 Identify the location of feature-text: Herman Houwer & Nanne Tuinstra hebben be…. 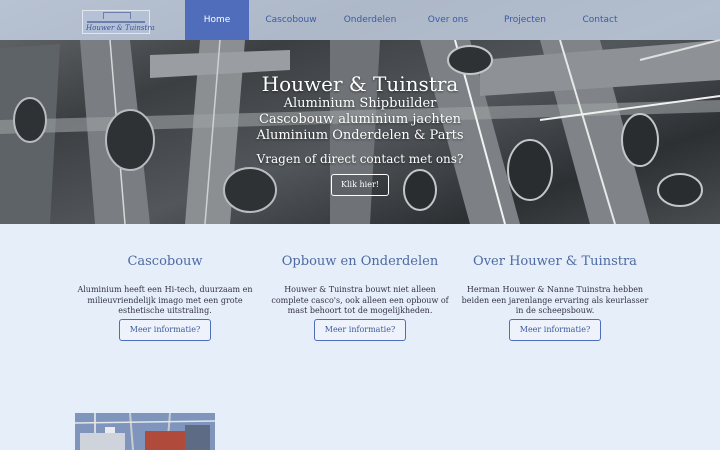
(555, 300).